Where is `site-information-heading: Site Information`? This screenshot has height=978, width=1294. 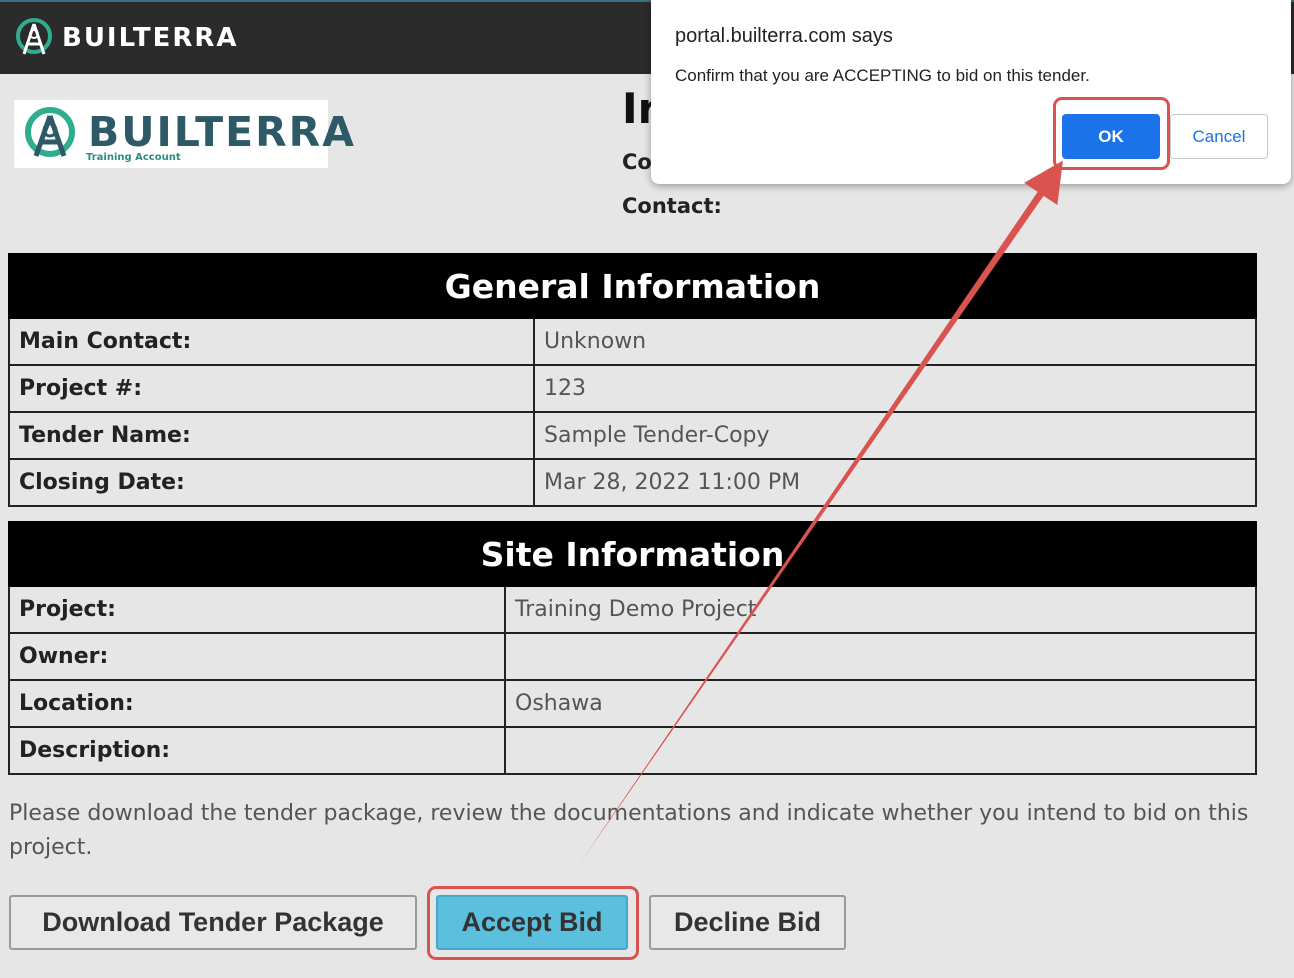 site-information-heading: Site Information is located at coordinates (632, 554).